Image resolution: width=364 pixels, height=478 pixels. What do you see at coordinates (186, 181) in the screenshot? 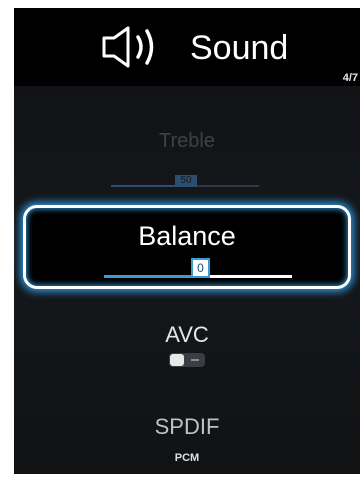
I see `treble-value: 50` at bounding box center [186, 181].